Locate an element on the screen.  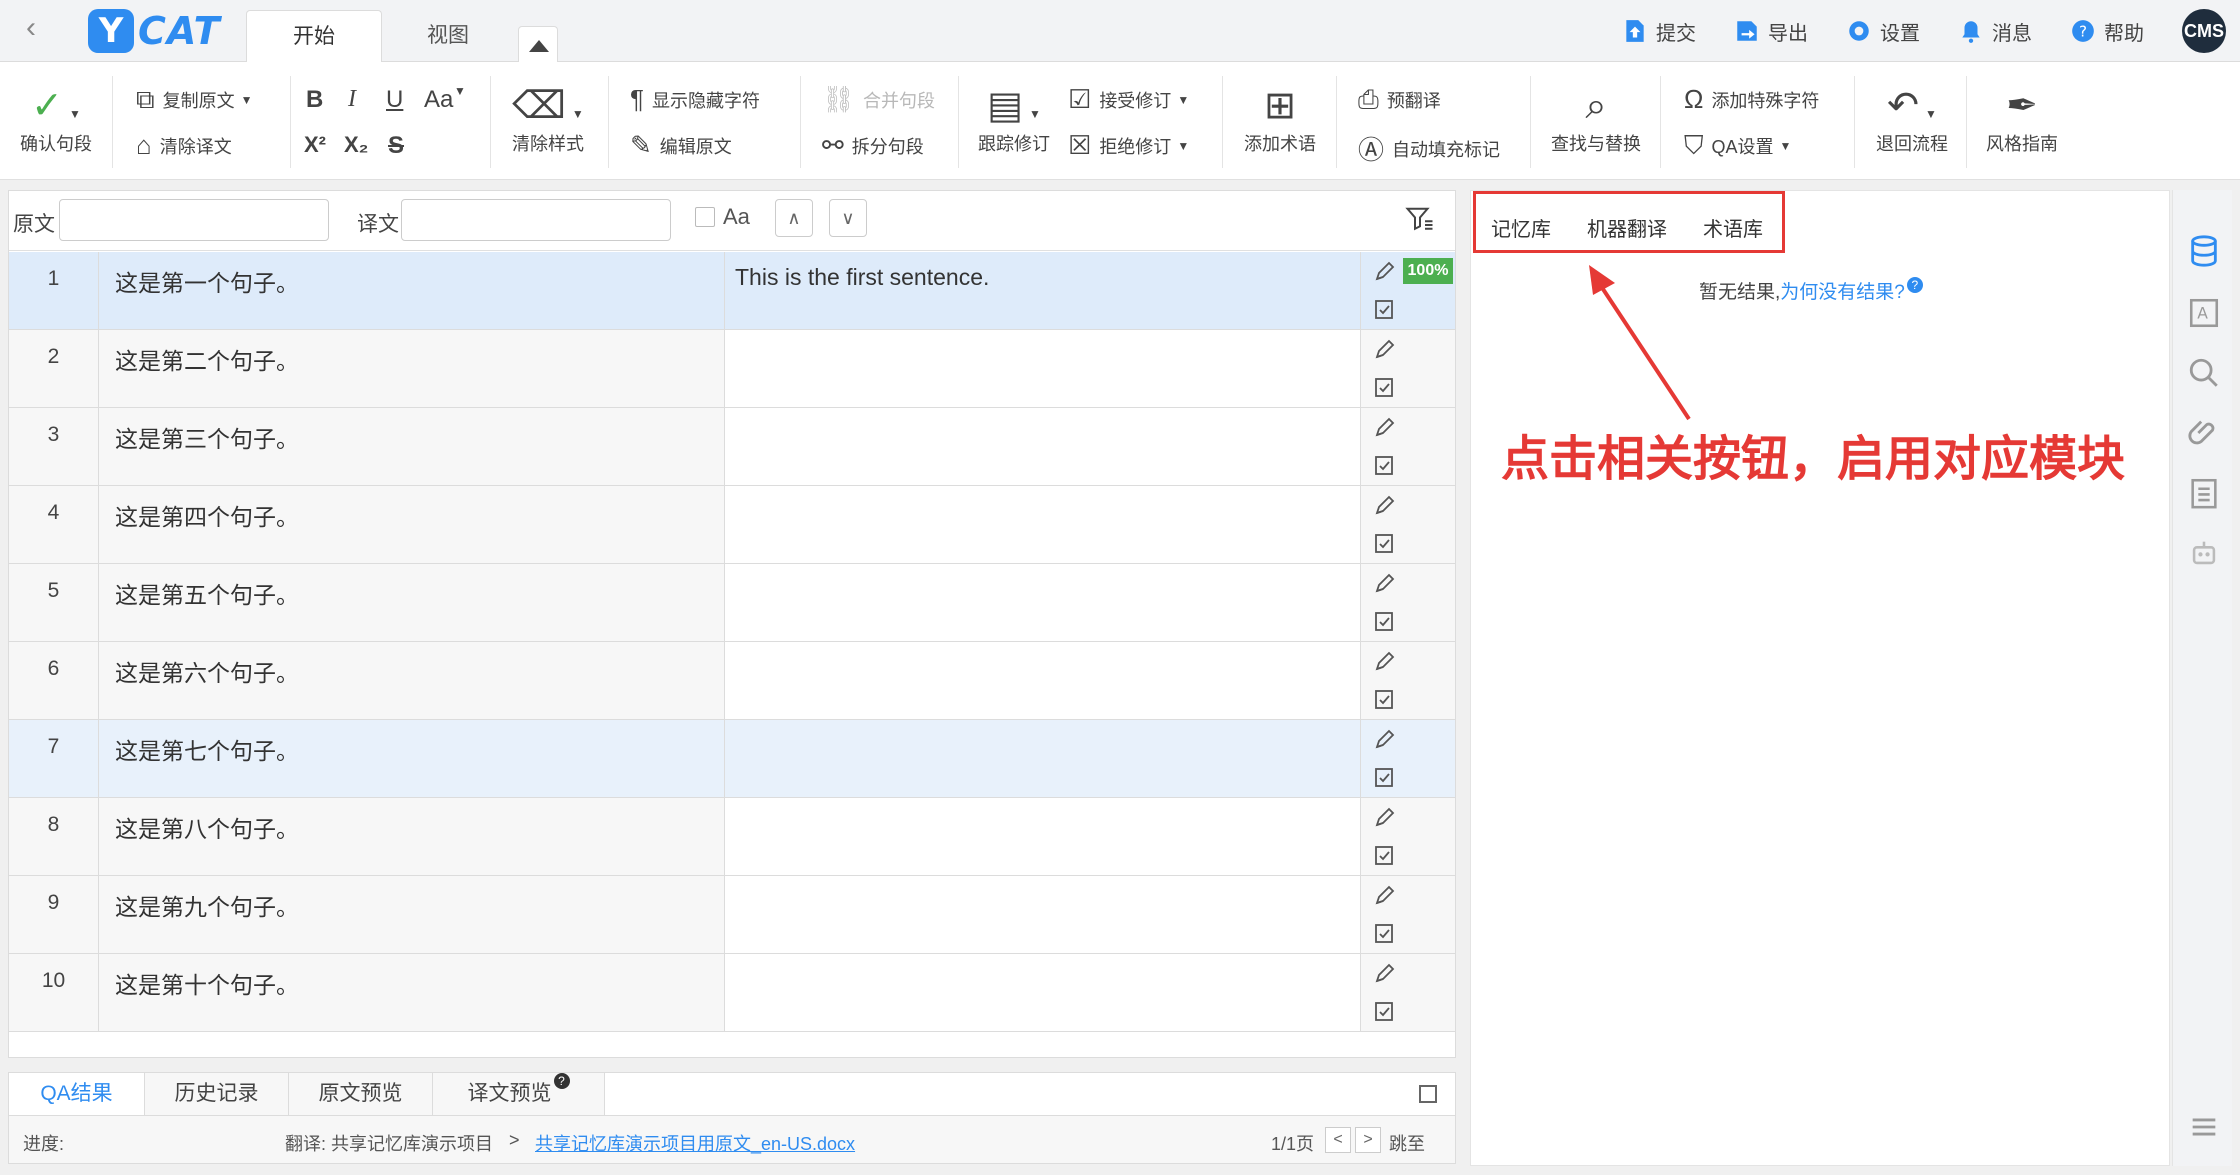
table-row: 3 这是第三个句子。 is located at coordinates (732, 447).